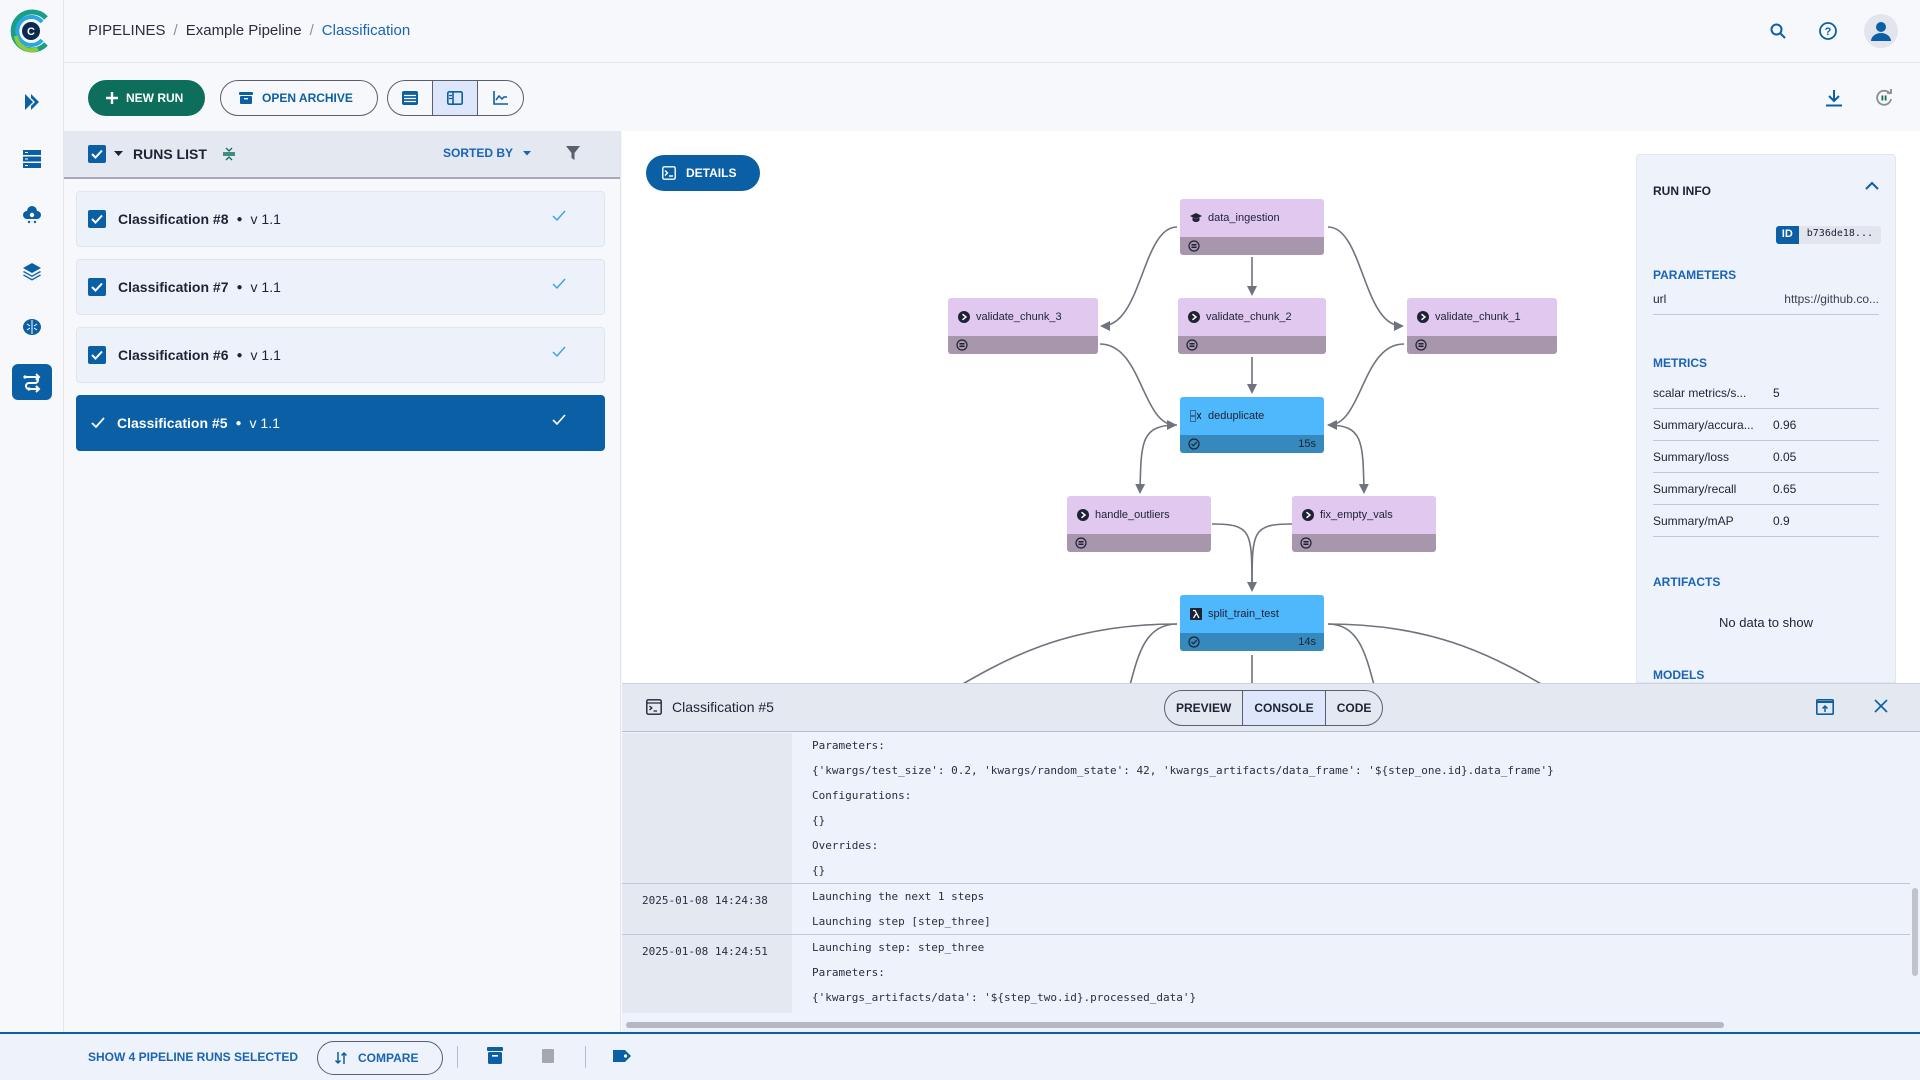  I want to click on run-item-selected: Classification #5 ● v 1.1, so click(340, 423).